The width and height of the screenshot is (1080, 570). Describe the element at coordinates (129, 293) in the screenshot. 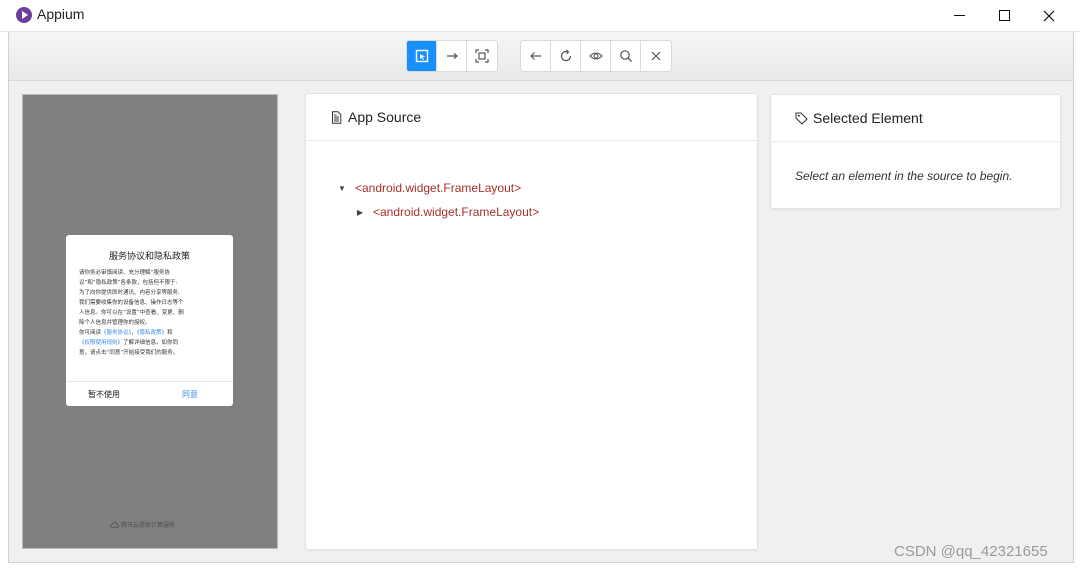

I see `dialog-line: 为了向你提供即时通讯、内容分享等服务,` at that location.